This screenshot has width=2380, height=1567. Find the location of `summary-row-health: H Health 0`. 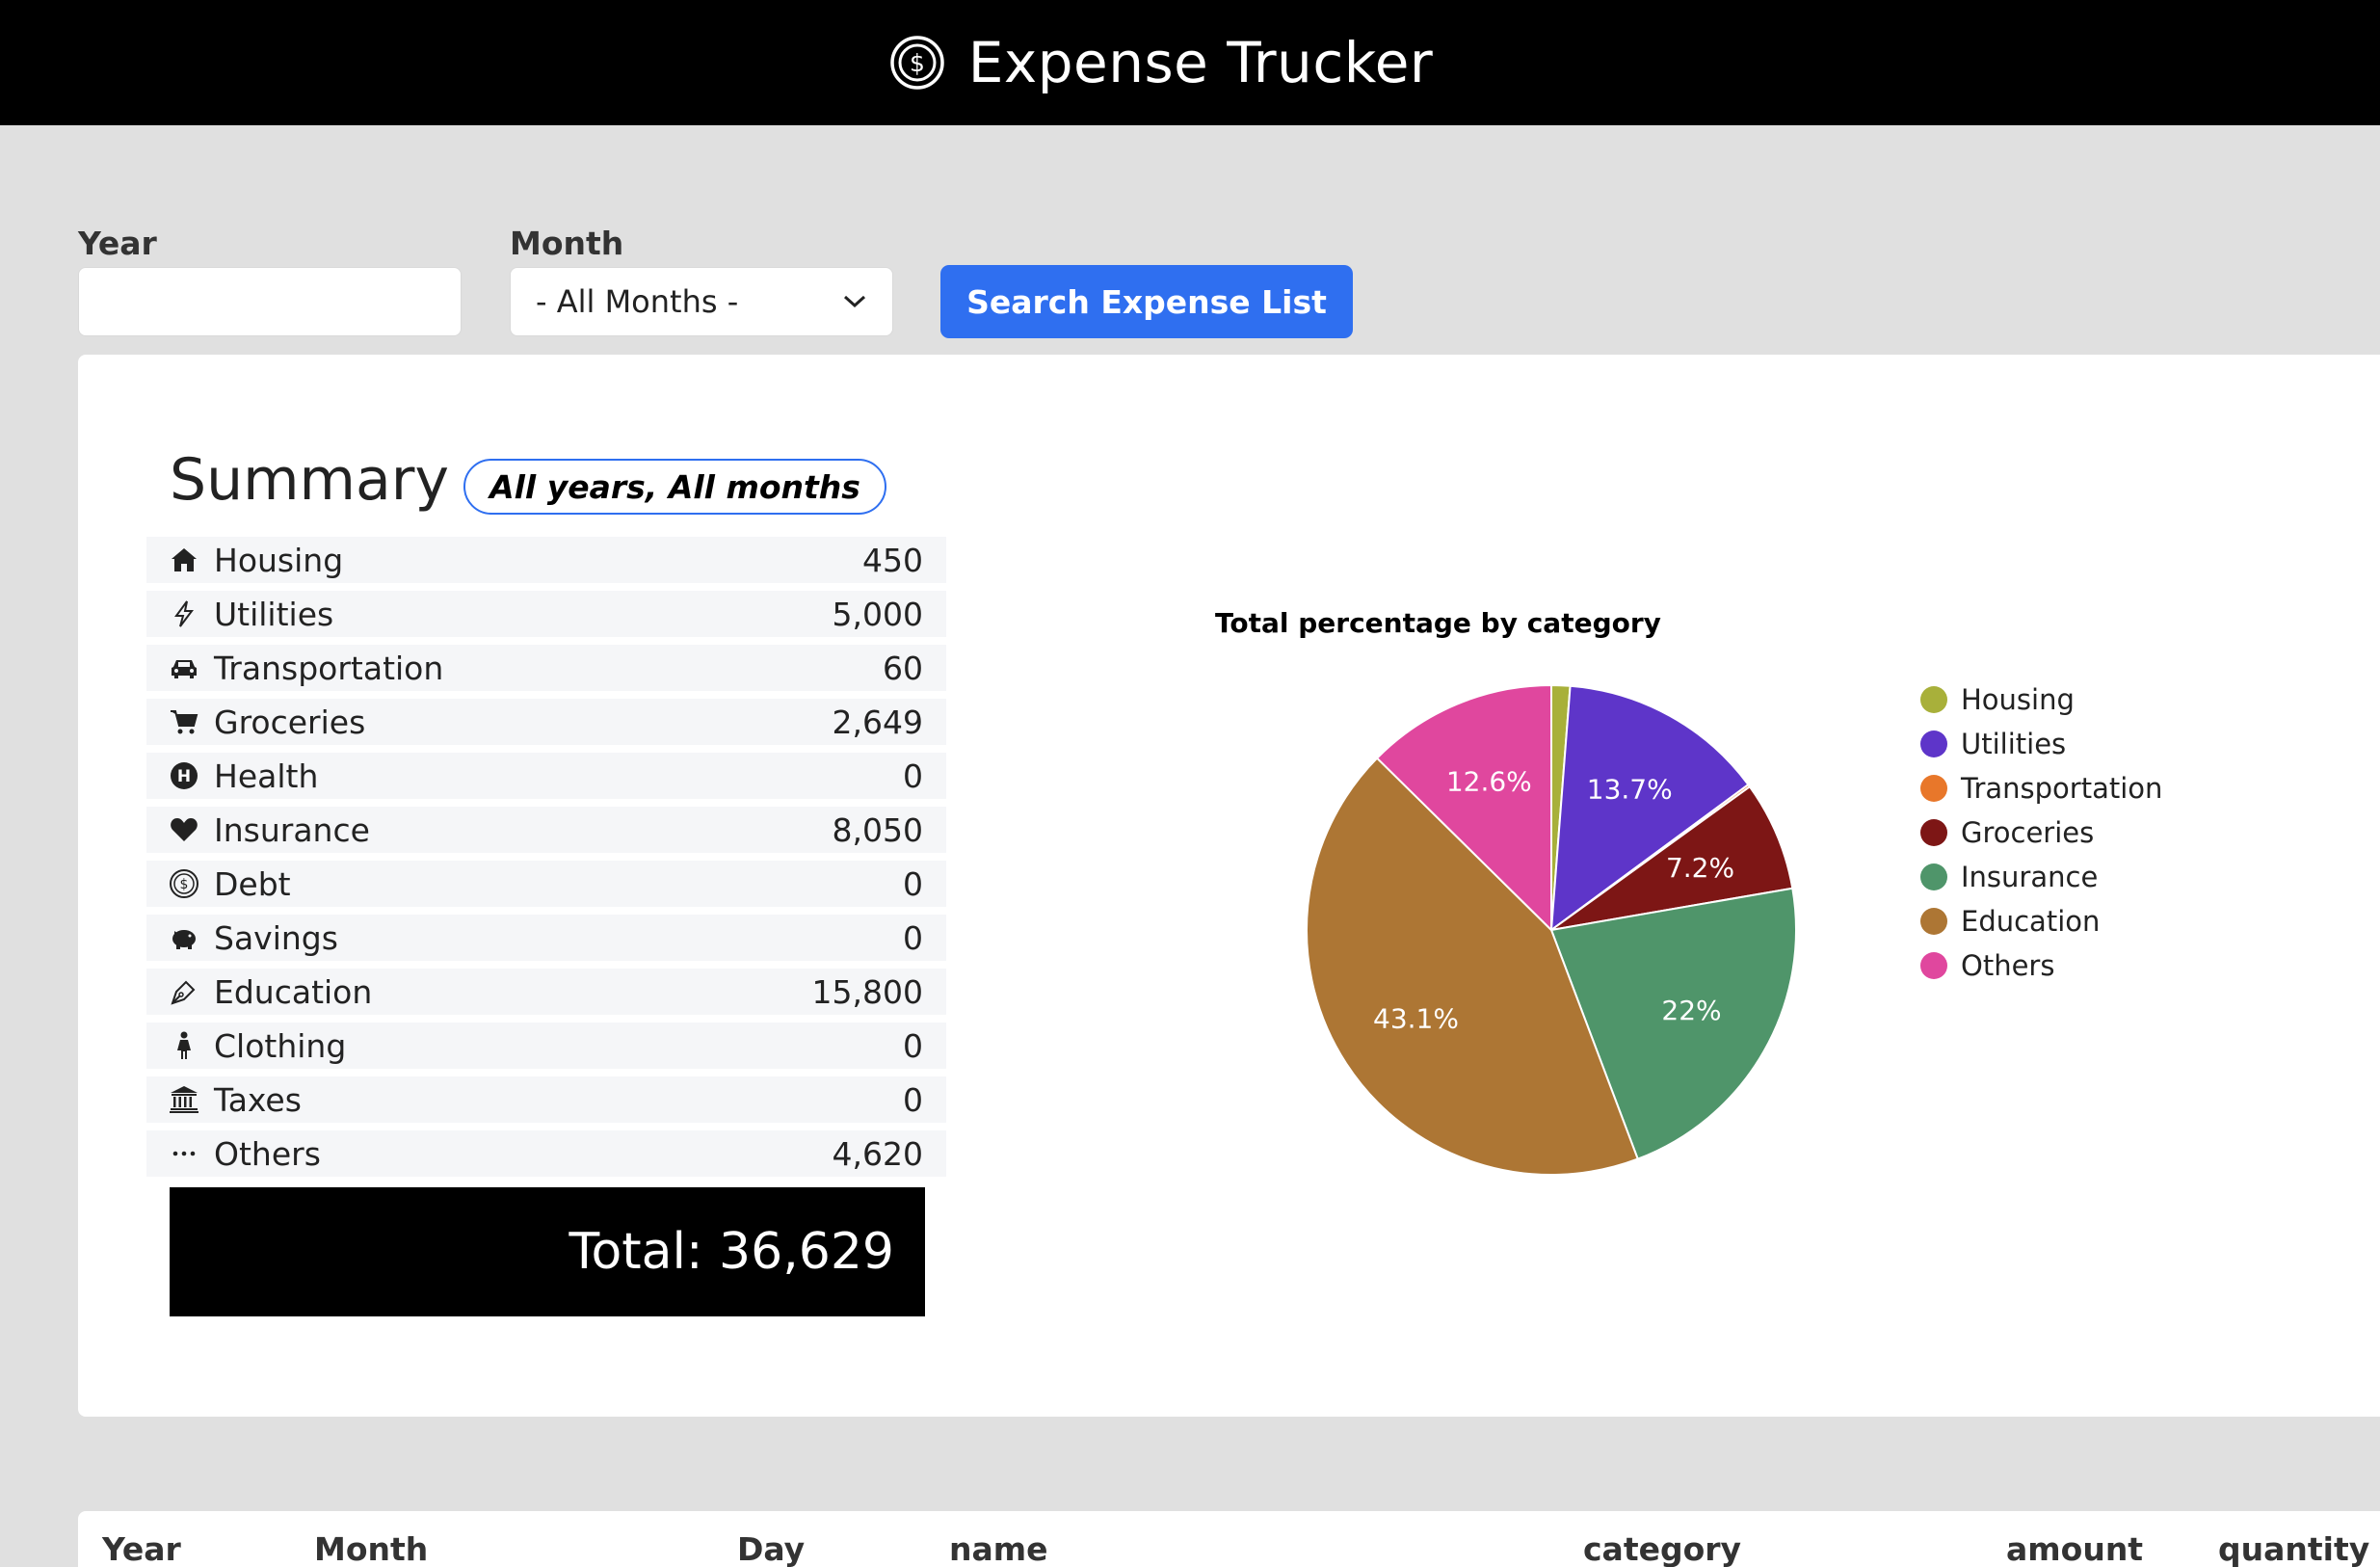

summary-row-health: H Health 0 is located at coordinates (546, 776).